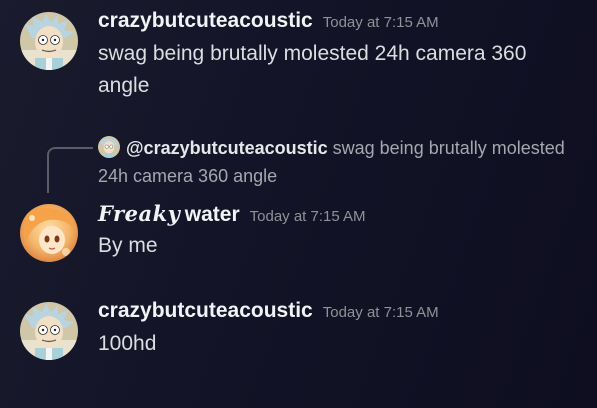 The width and height of the screenshot is (597, 408). Describe the element at coordinates (139, 213) in the screenshot. I see `username-fancy: Freaky` at that location.